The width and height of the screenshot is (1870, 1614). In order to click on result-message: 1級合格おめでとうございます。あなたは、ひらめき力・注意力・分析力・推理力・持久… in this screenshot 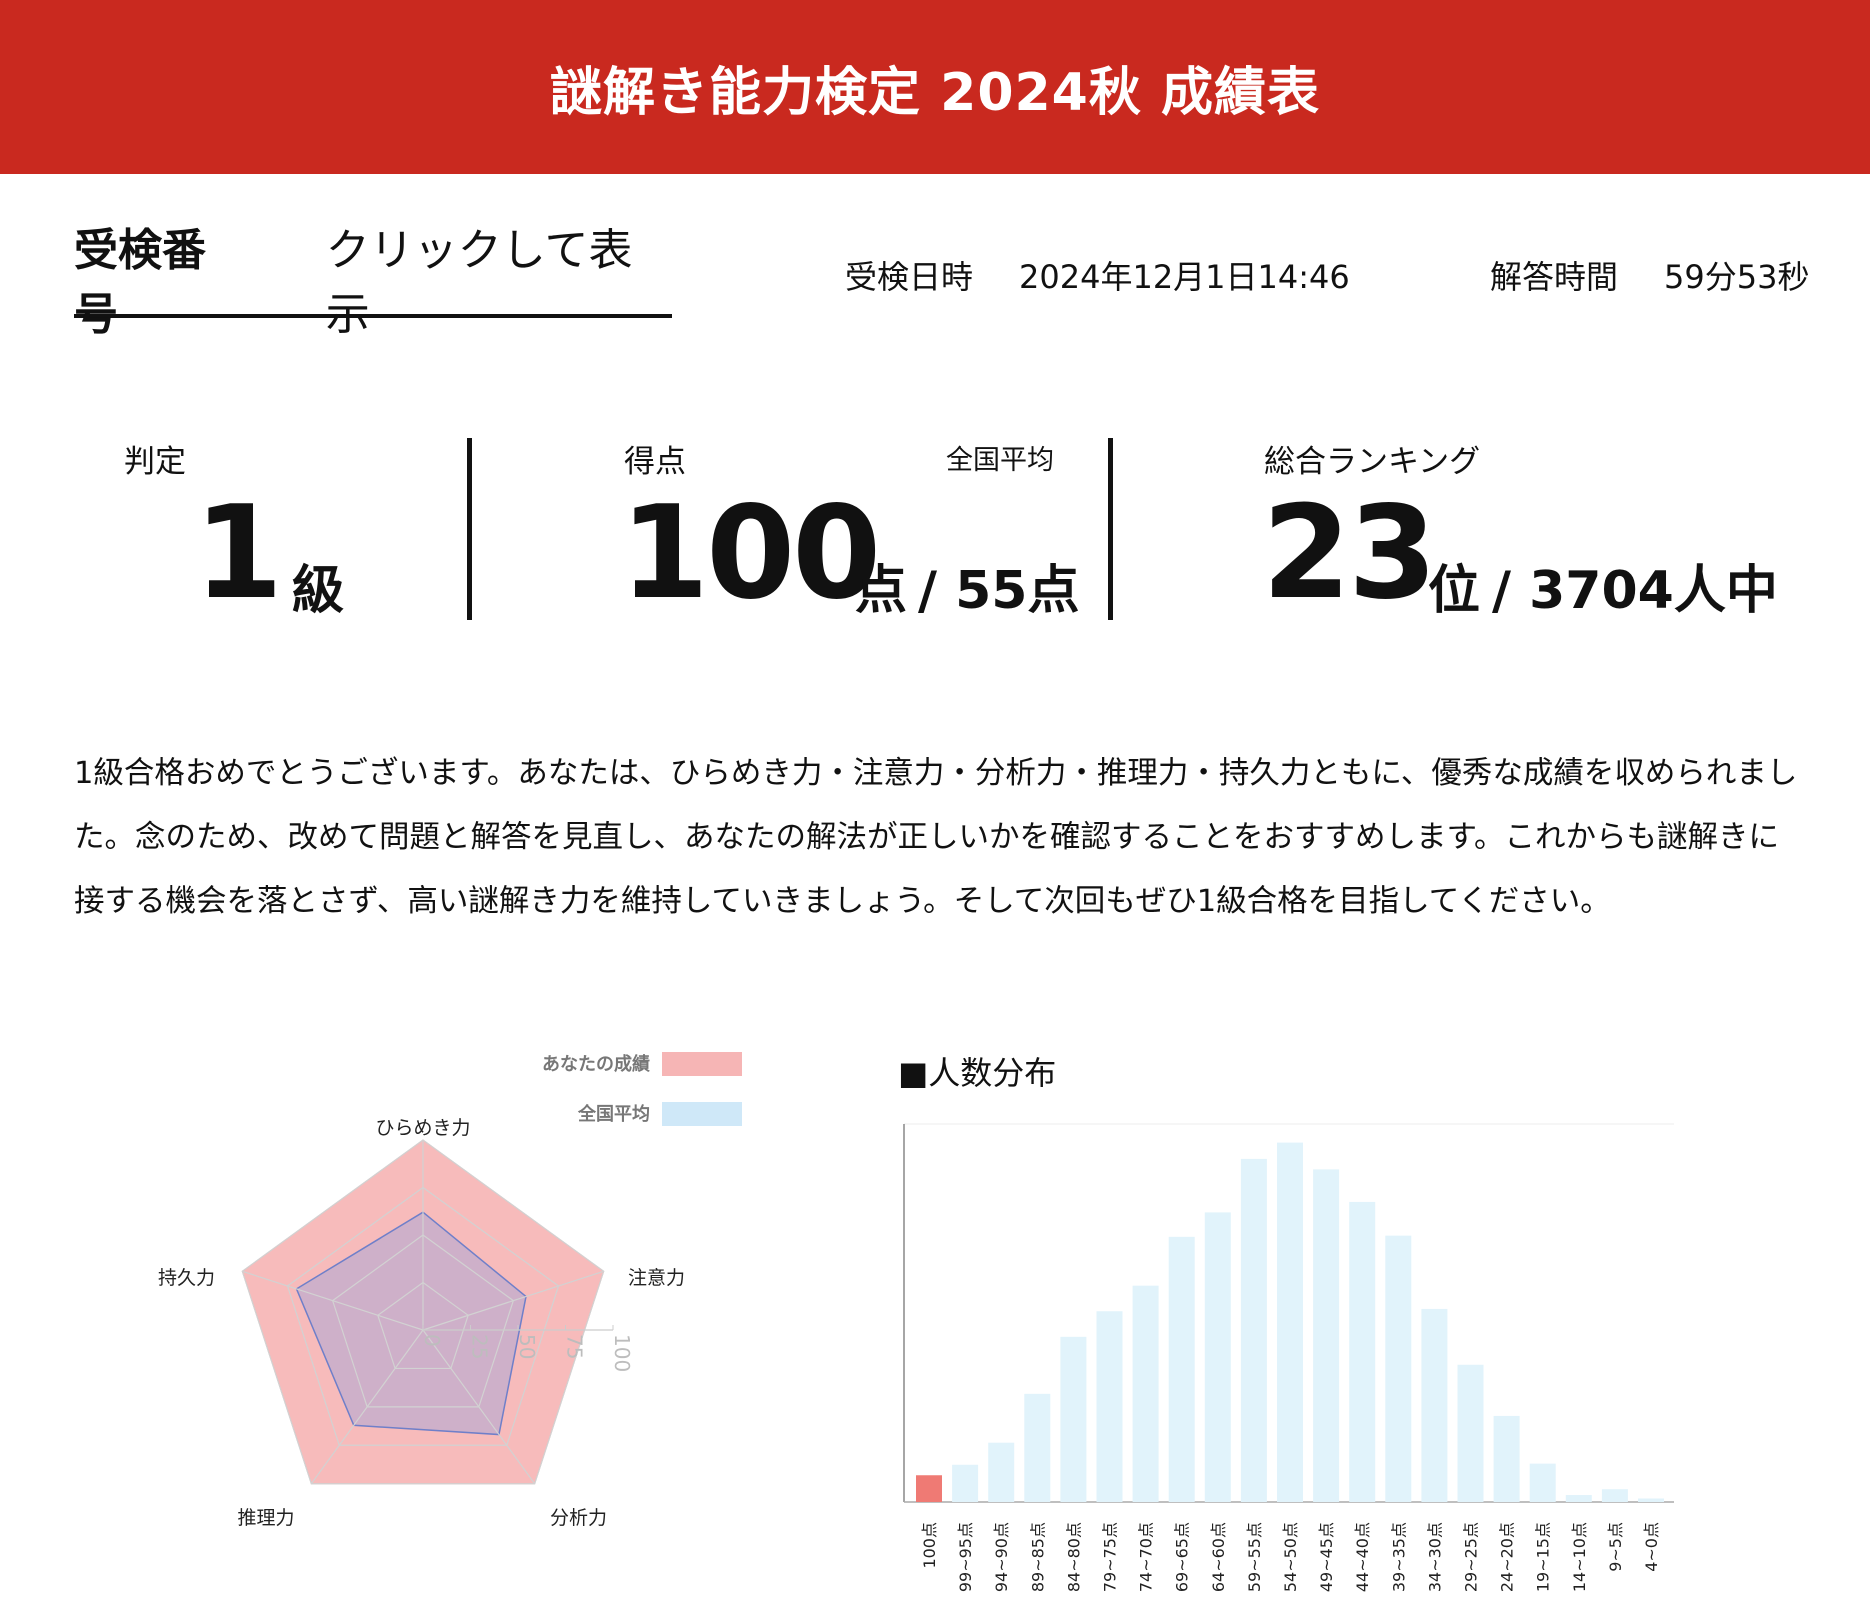, I will do `click(936, 837)`.